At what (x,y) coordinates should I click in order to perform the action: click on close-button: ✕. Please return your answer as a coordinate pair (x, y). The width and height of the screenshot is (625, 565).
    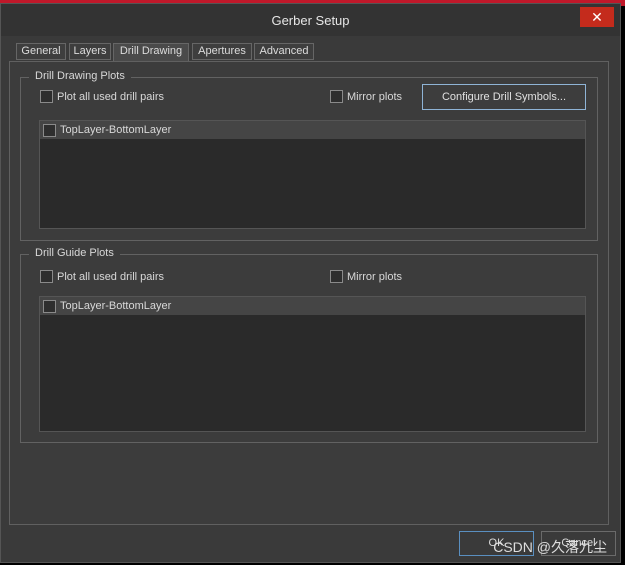
    Looking at the image, I should click on (597, 17).